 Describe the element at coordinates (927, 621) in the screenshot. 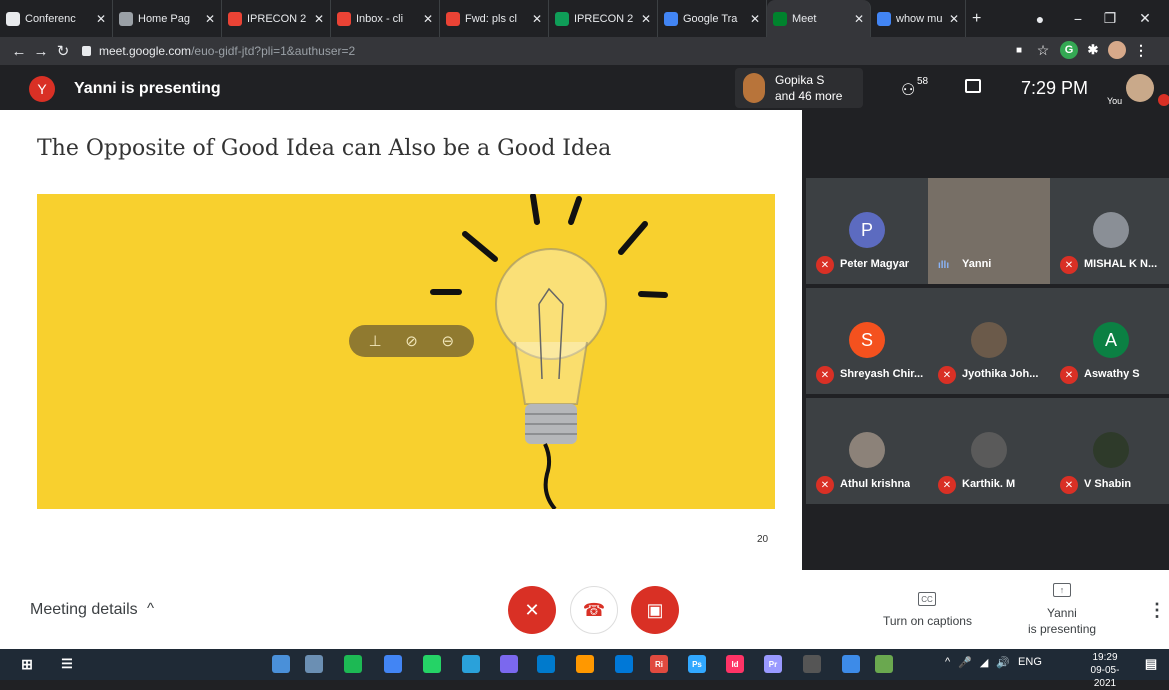

I see `captions-label: Turn on captions` at that location.